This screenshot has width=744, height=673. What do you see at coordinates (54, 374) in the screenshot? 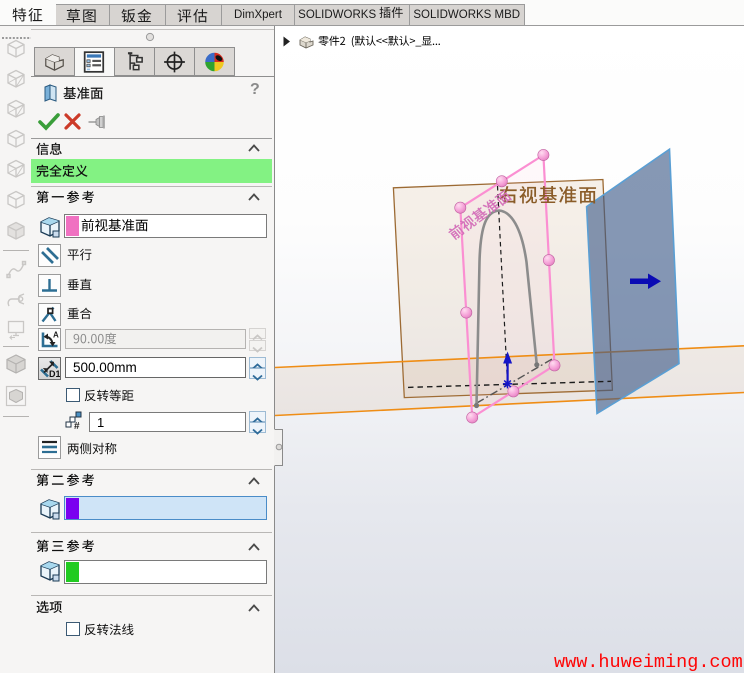
I see `svg-text: D1` at bounding box center [54, 374].